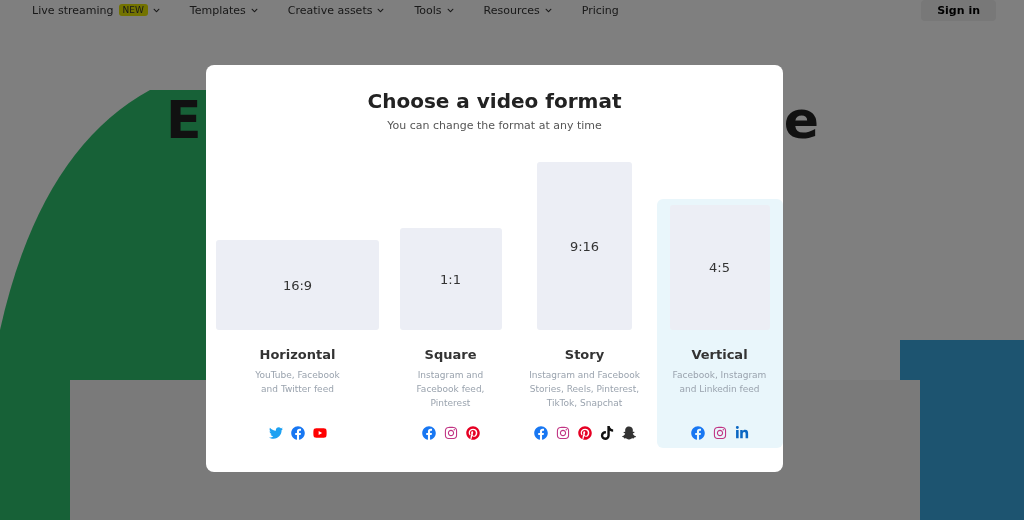  I want to click on nav-link: Pricing, so click(600, 10).